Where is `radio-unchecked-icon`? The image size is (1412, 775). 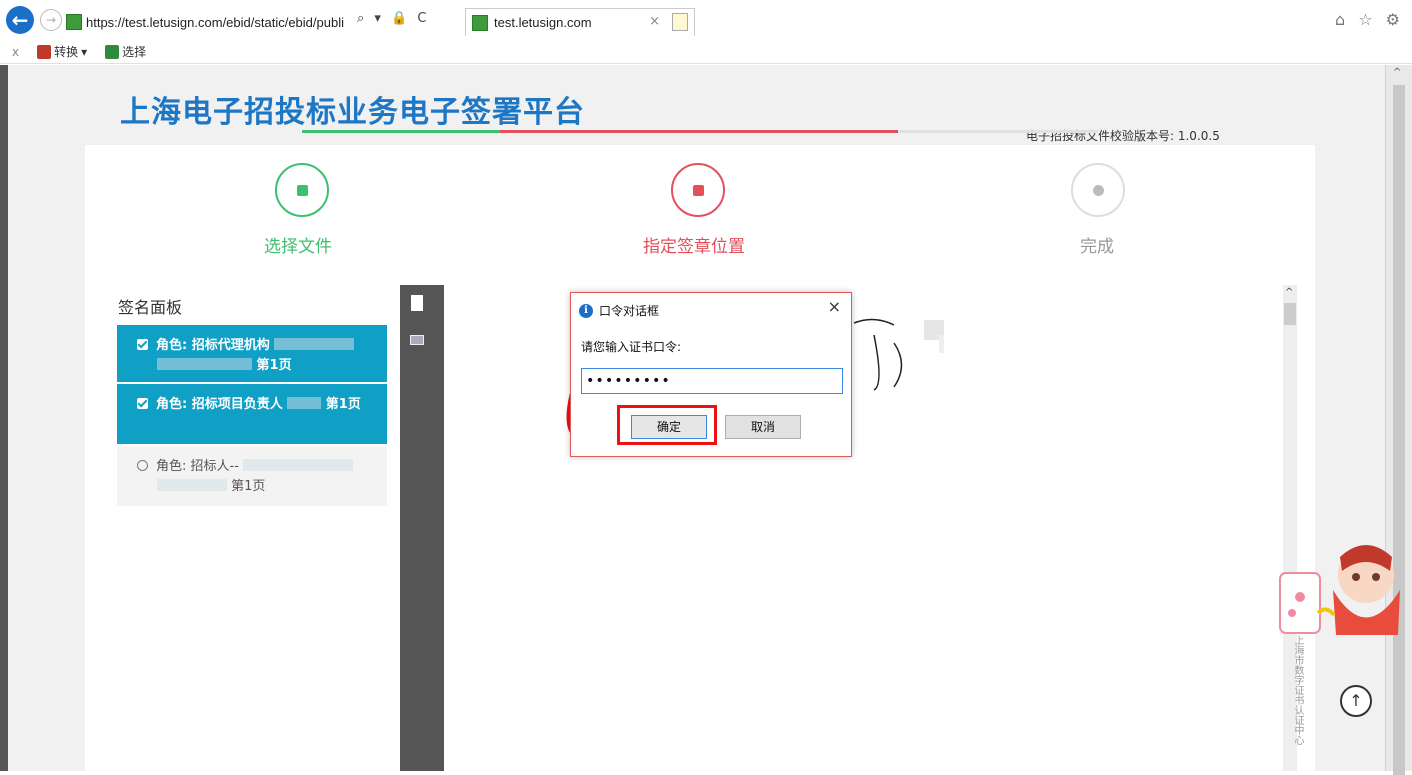 radio-unchecked-icon is located at coordinates (142, 465).